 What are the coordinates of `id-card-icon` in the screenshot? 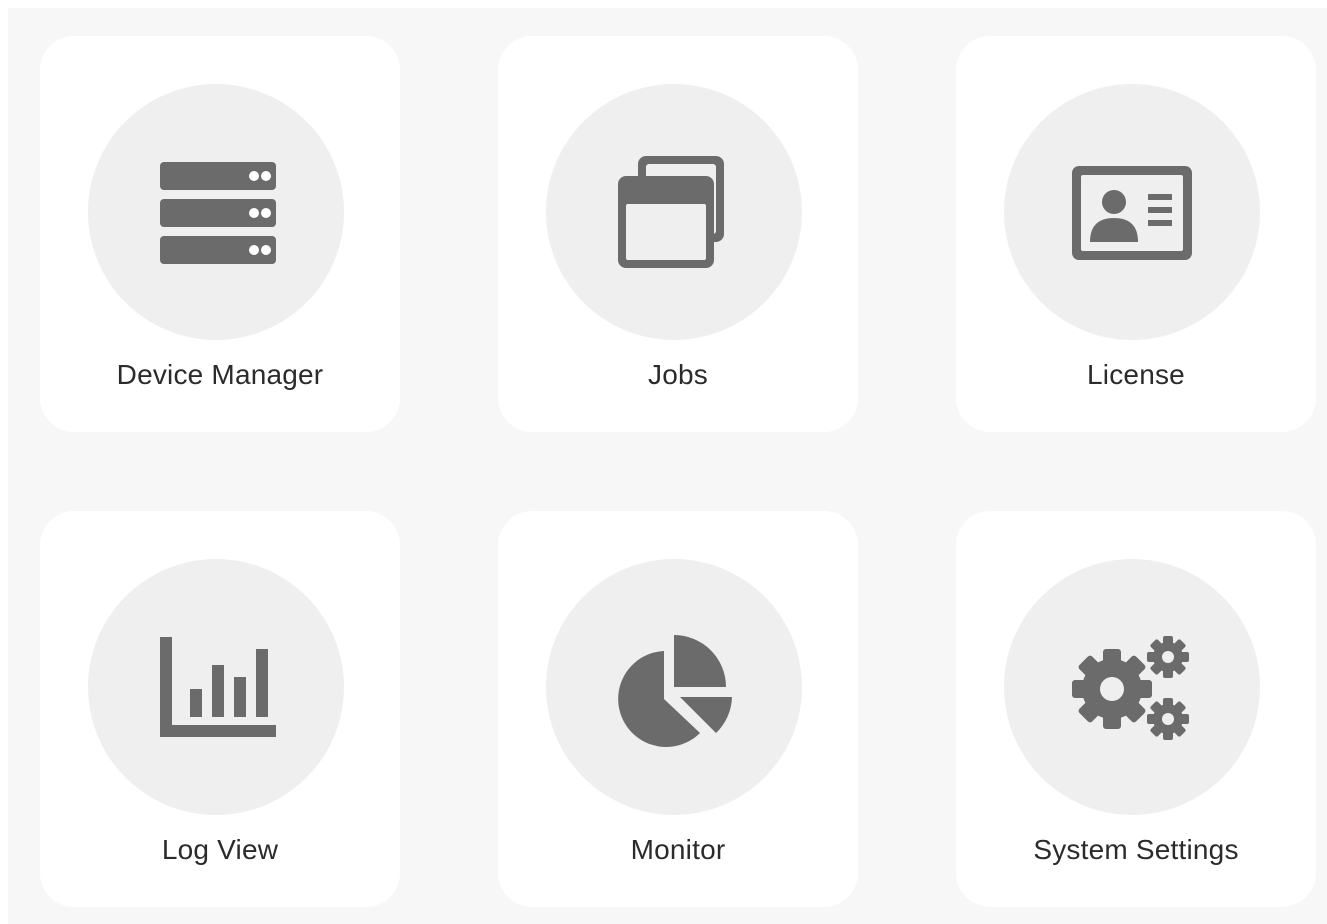 It's located at (1132, 213).